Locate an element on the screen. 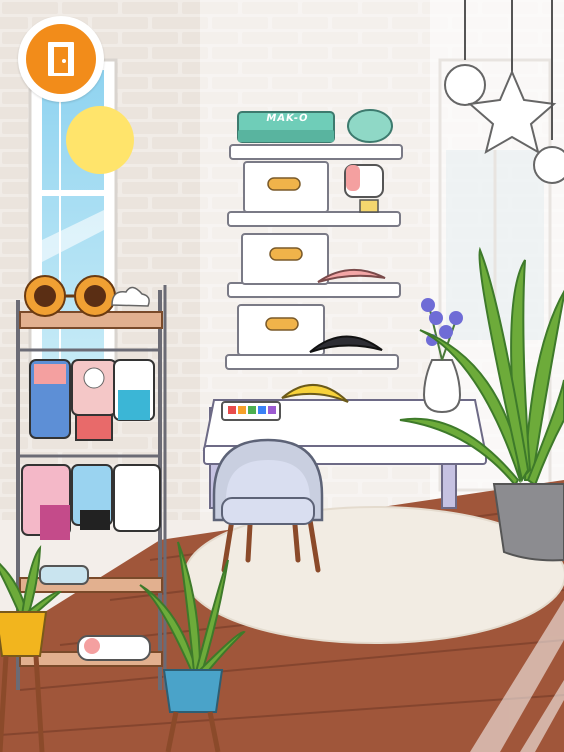 The width and height of the screenshot is (564, 752). mako-box-label: MAK-O is located at coordinates (287, 118).